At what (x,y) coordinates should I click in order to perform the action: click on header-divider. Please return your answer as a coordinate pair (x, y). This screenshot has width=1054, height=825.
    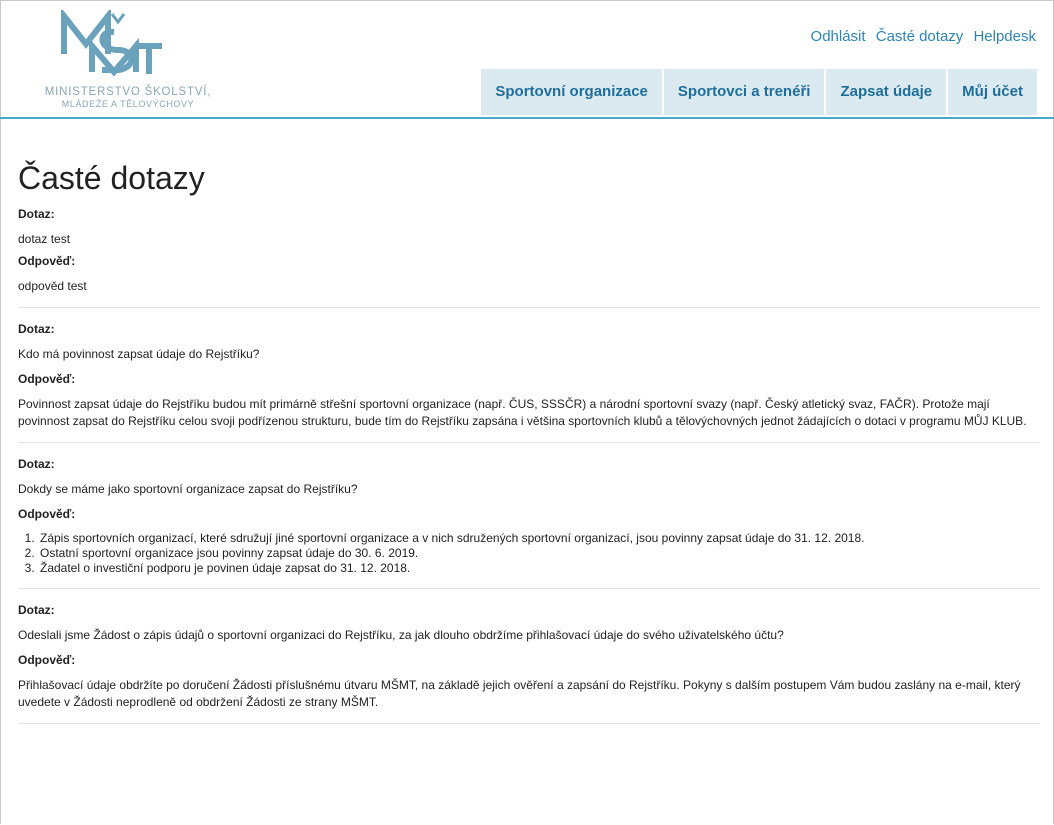
    Looking at the image, I should click on (527, 118).